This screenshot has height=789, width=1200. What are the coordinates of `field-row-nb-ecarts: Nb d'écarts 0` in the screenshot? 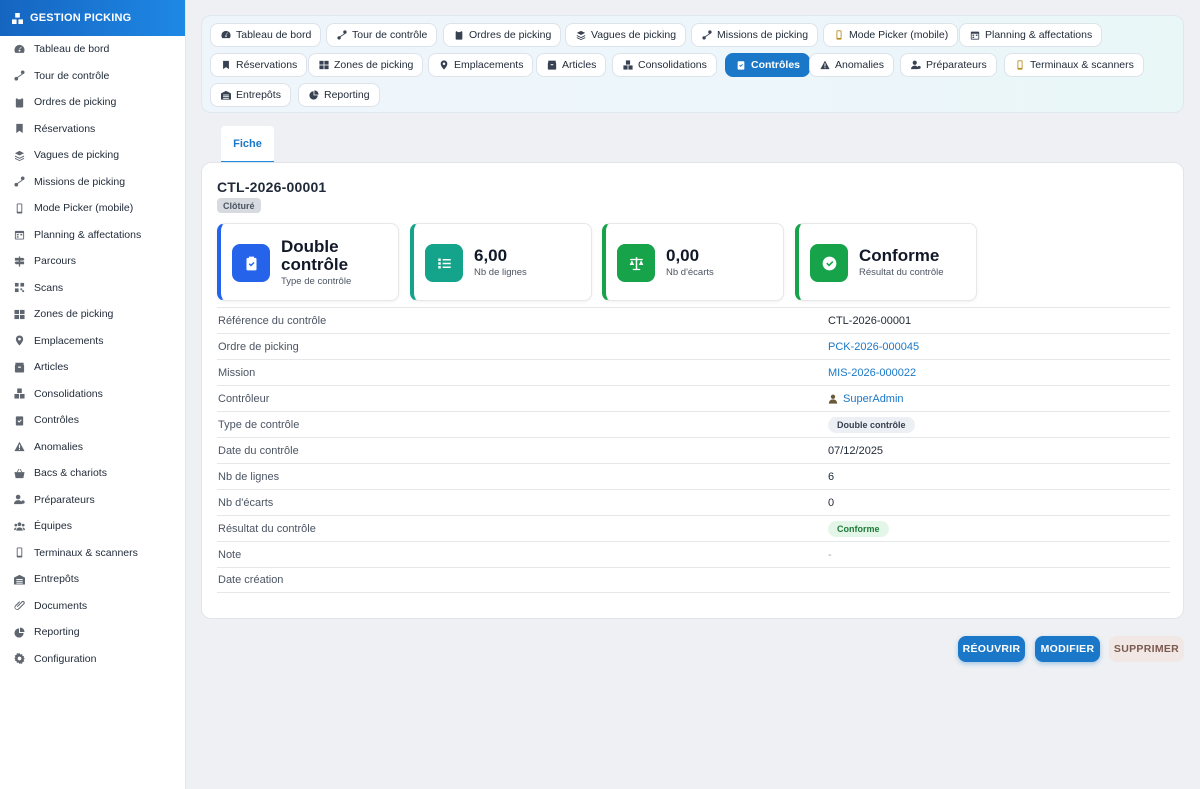 It's located at (693, 502).